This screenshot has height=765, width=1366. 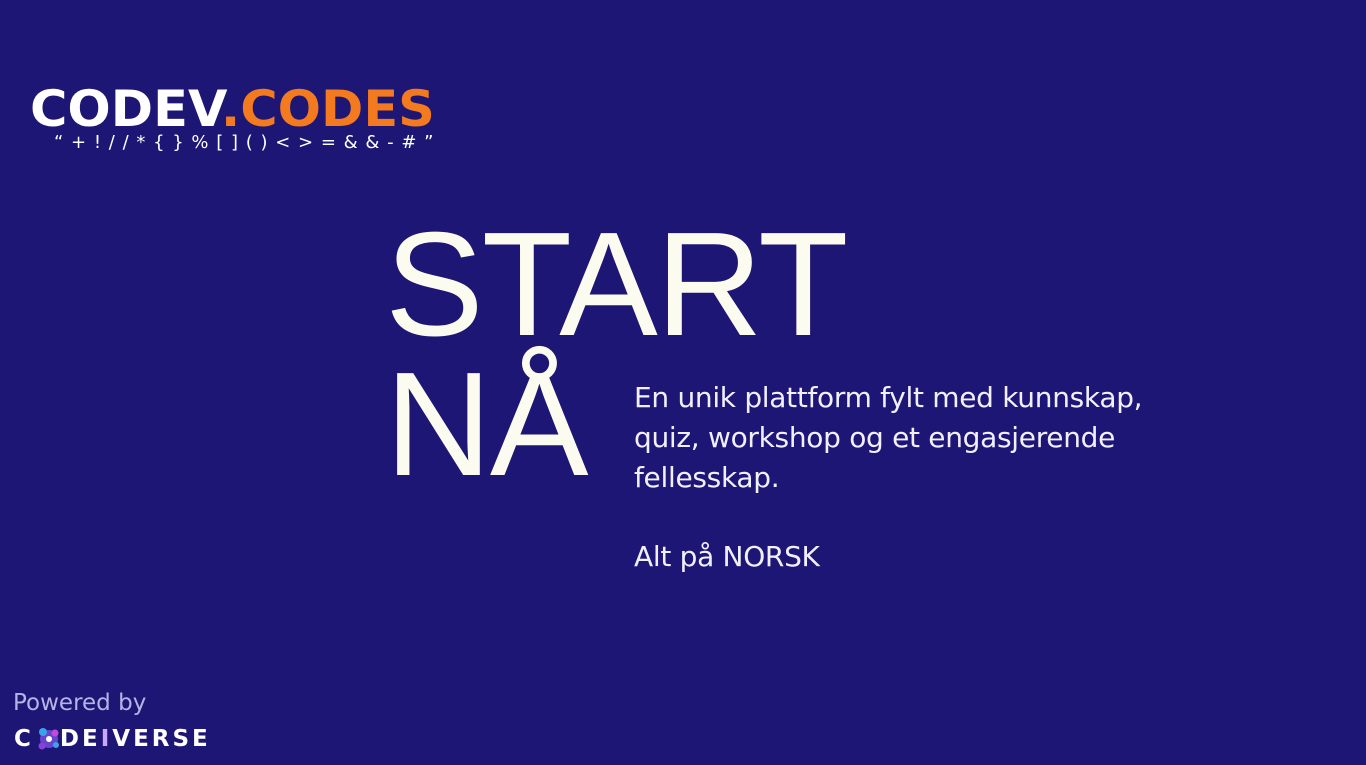 I want to click on logo-wordmark: CODEV.CODES, so click(x=244, y=109).